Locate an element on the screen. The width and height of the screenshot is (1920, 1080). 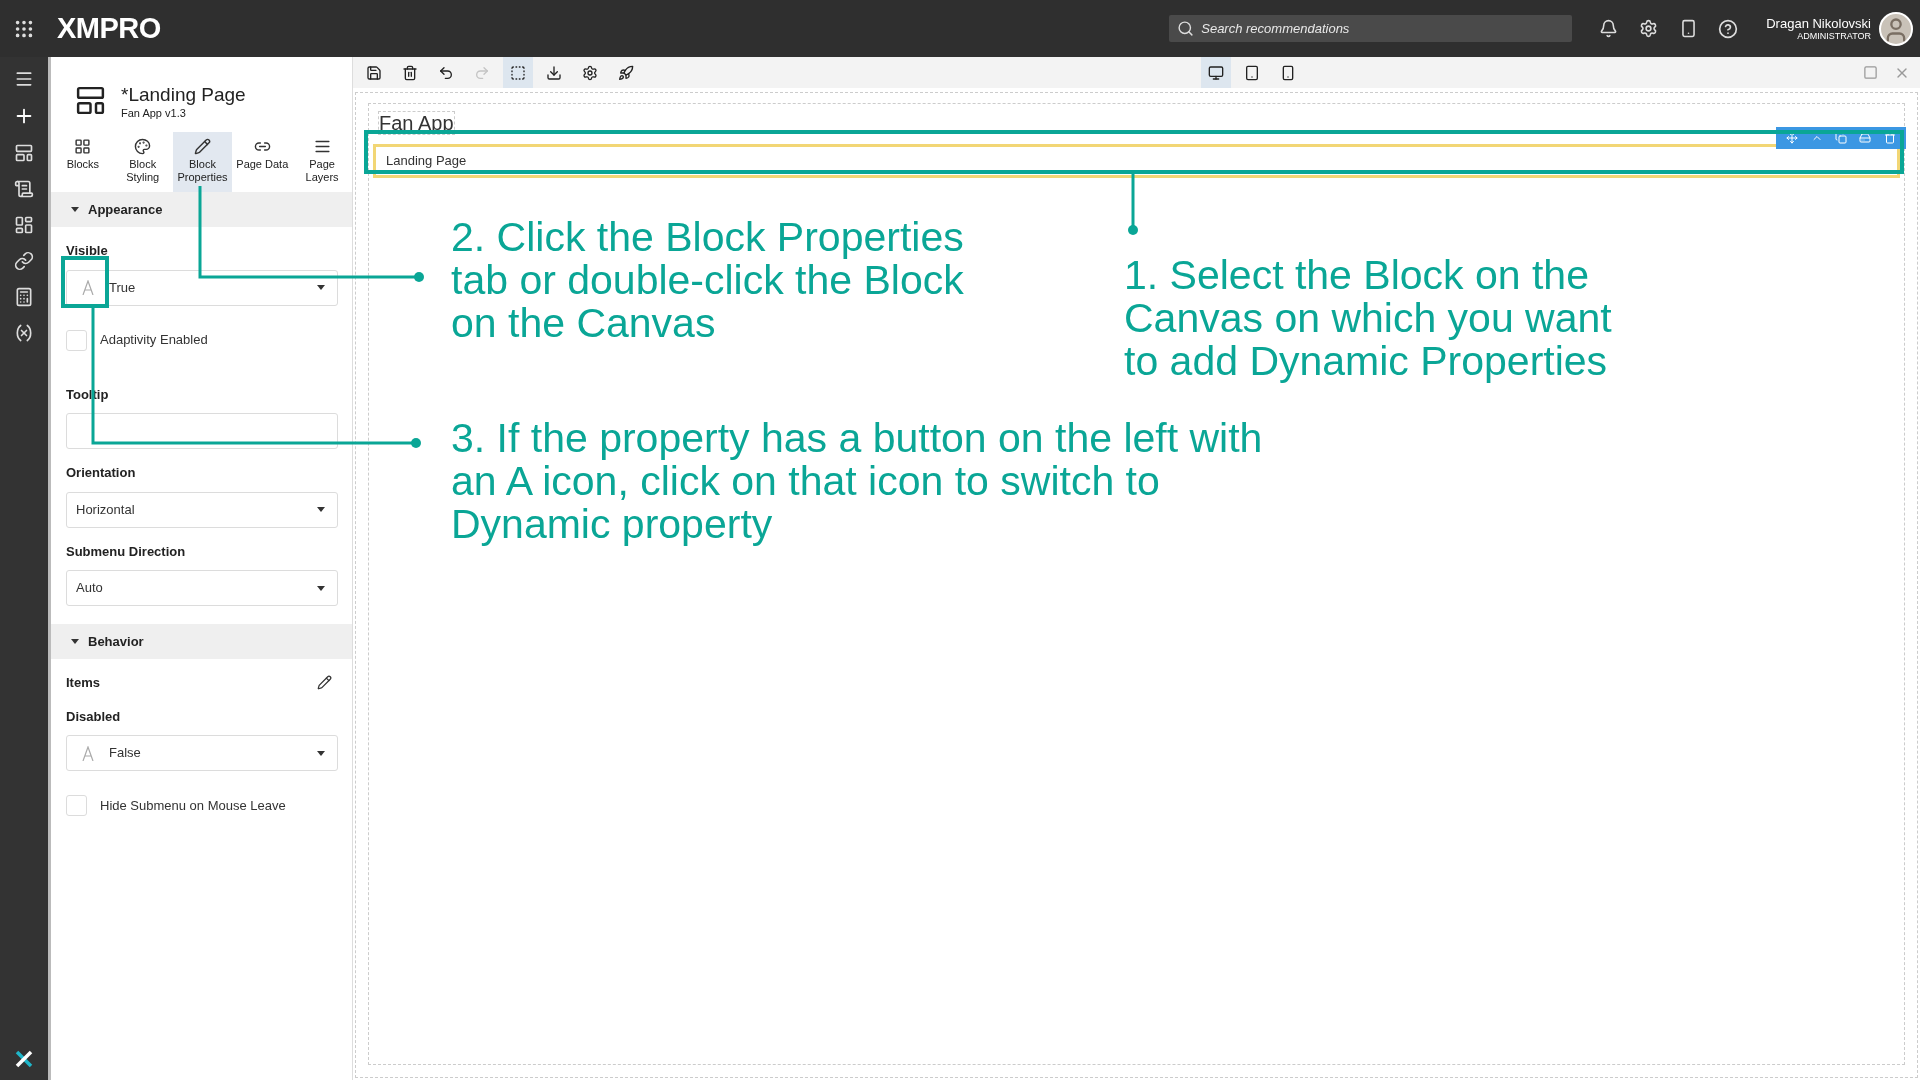
scroll-icon is located at coordinates (24, 189).